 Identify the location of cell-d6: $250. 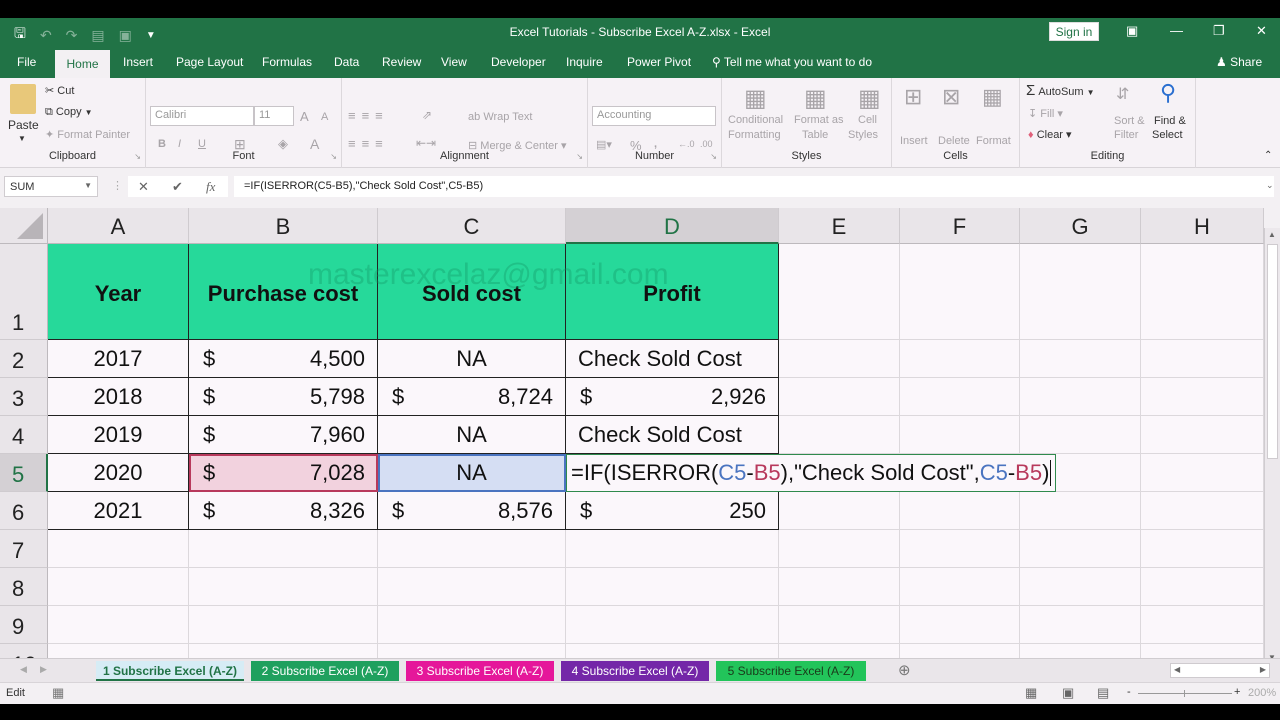
(672, 511).